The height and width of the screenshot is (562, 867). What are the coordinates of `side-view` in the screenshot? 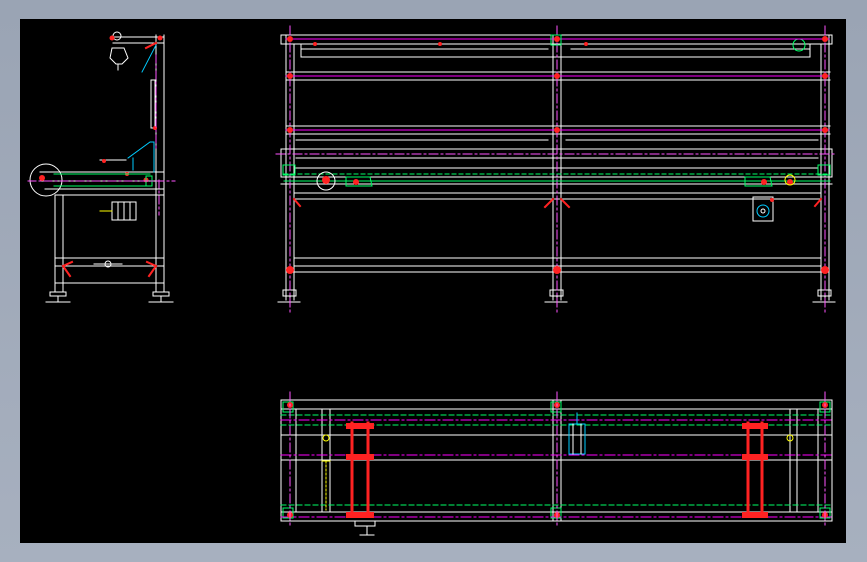 It's located at (101, 167).